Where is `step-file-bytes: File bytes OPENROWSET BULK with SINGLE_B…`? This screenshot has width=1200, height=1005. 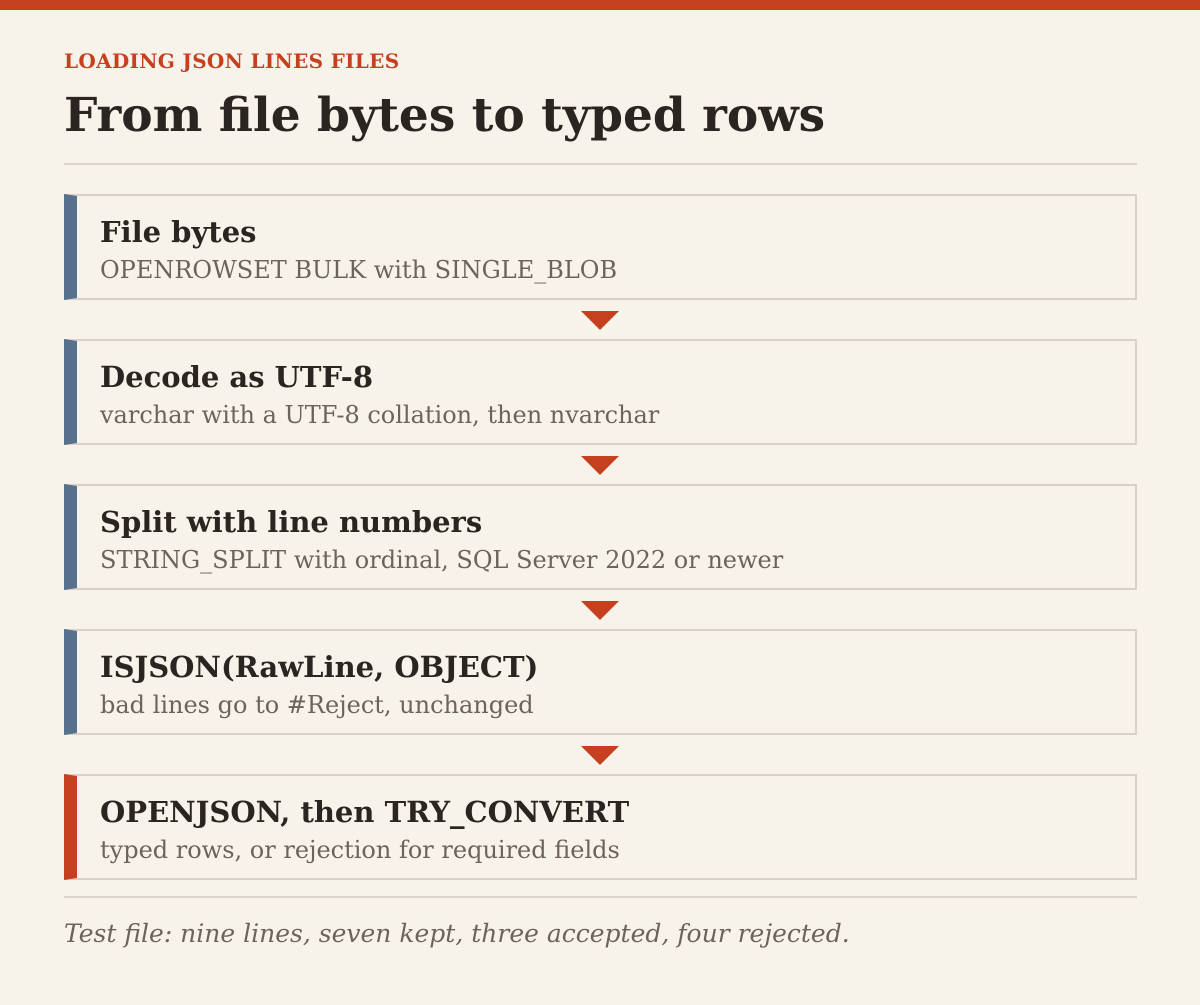 step-file-bytes: File bytes OPENROWSET BULK with SINGLE_B… is located at coordinates (600, 247).